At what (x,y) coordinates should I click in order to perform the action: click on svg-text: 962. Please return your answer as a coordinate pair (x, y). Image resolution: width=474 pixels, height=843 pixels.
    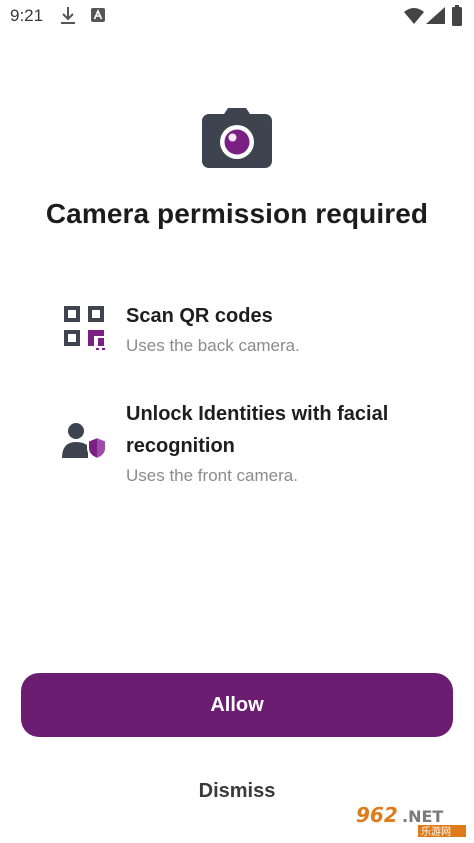
    Looking at the image, I should click on (377, 815).